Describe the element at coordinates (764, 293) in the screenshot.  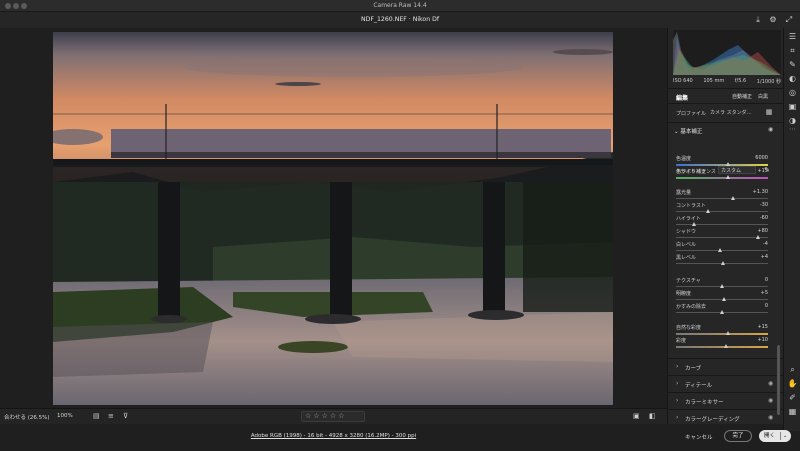
I see `slider-value: +5` at that location.